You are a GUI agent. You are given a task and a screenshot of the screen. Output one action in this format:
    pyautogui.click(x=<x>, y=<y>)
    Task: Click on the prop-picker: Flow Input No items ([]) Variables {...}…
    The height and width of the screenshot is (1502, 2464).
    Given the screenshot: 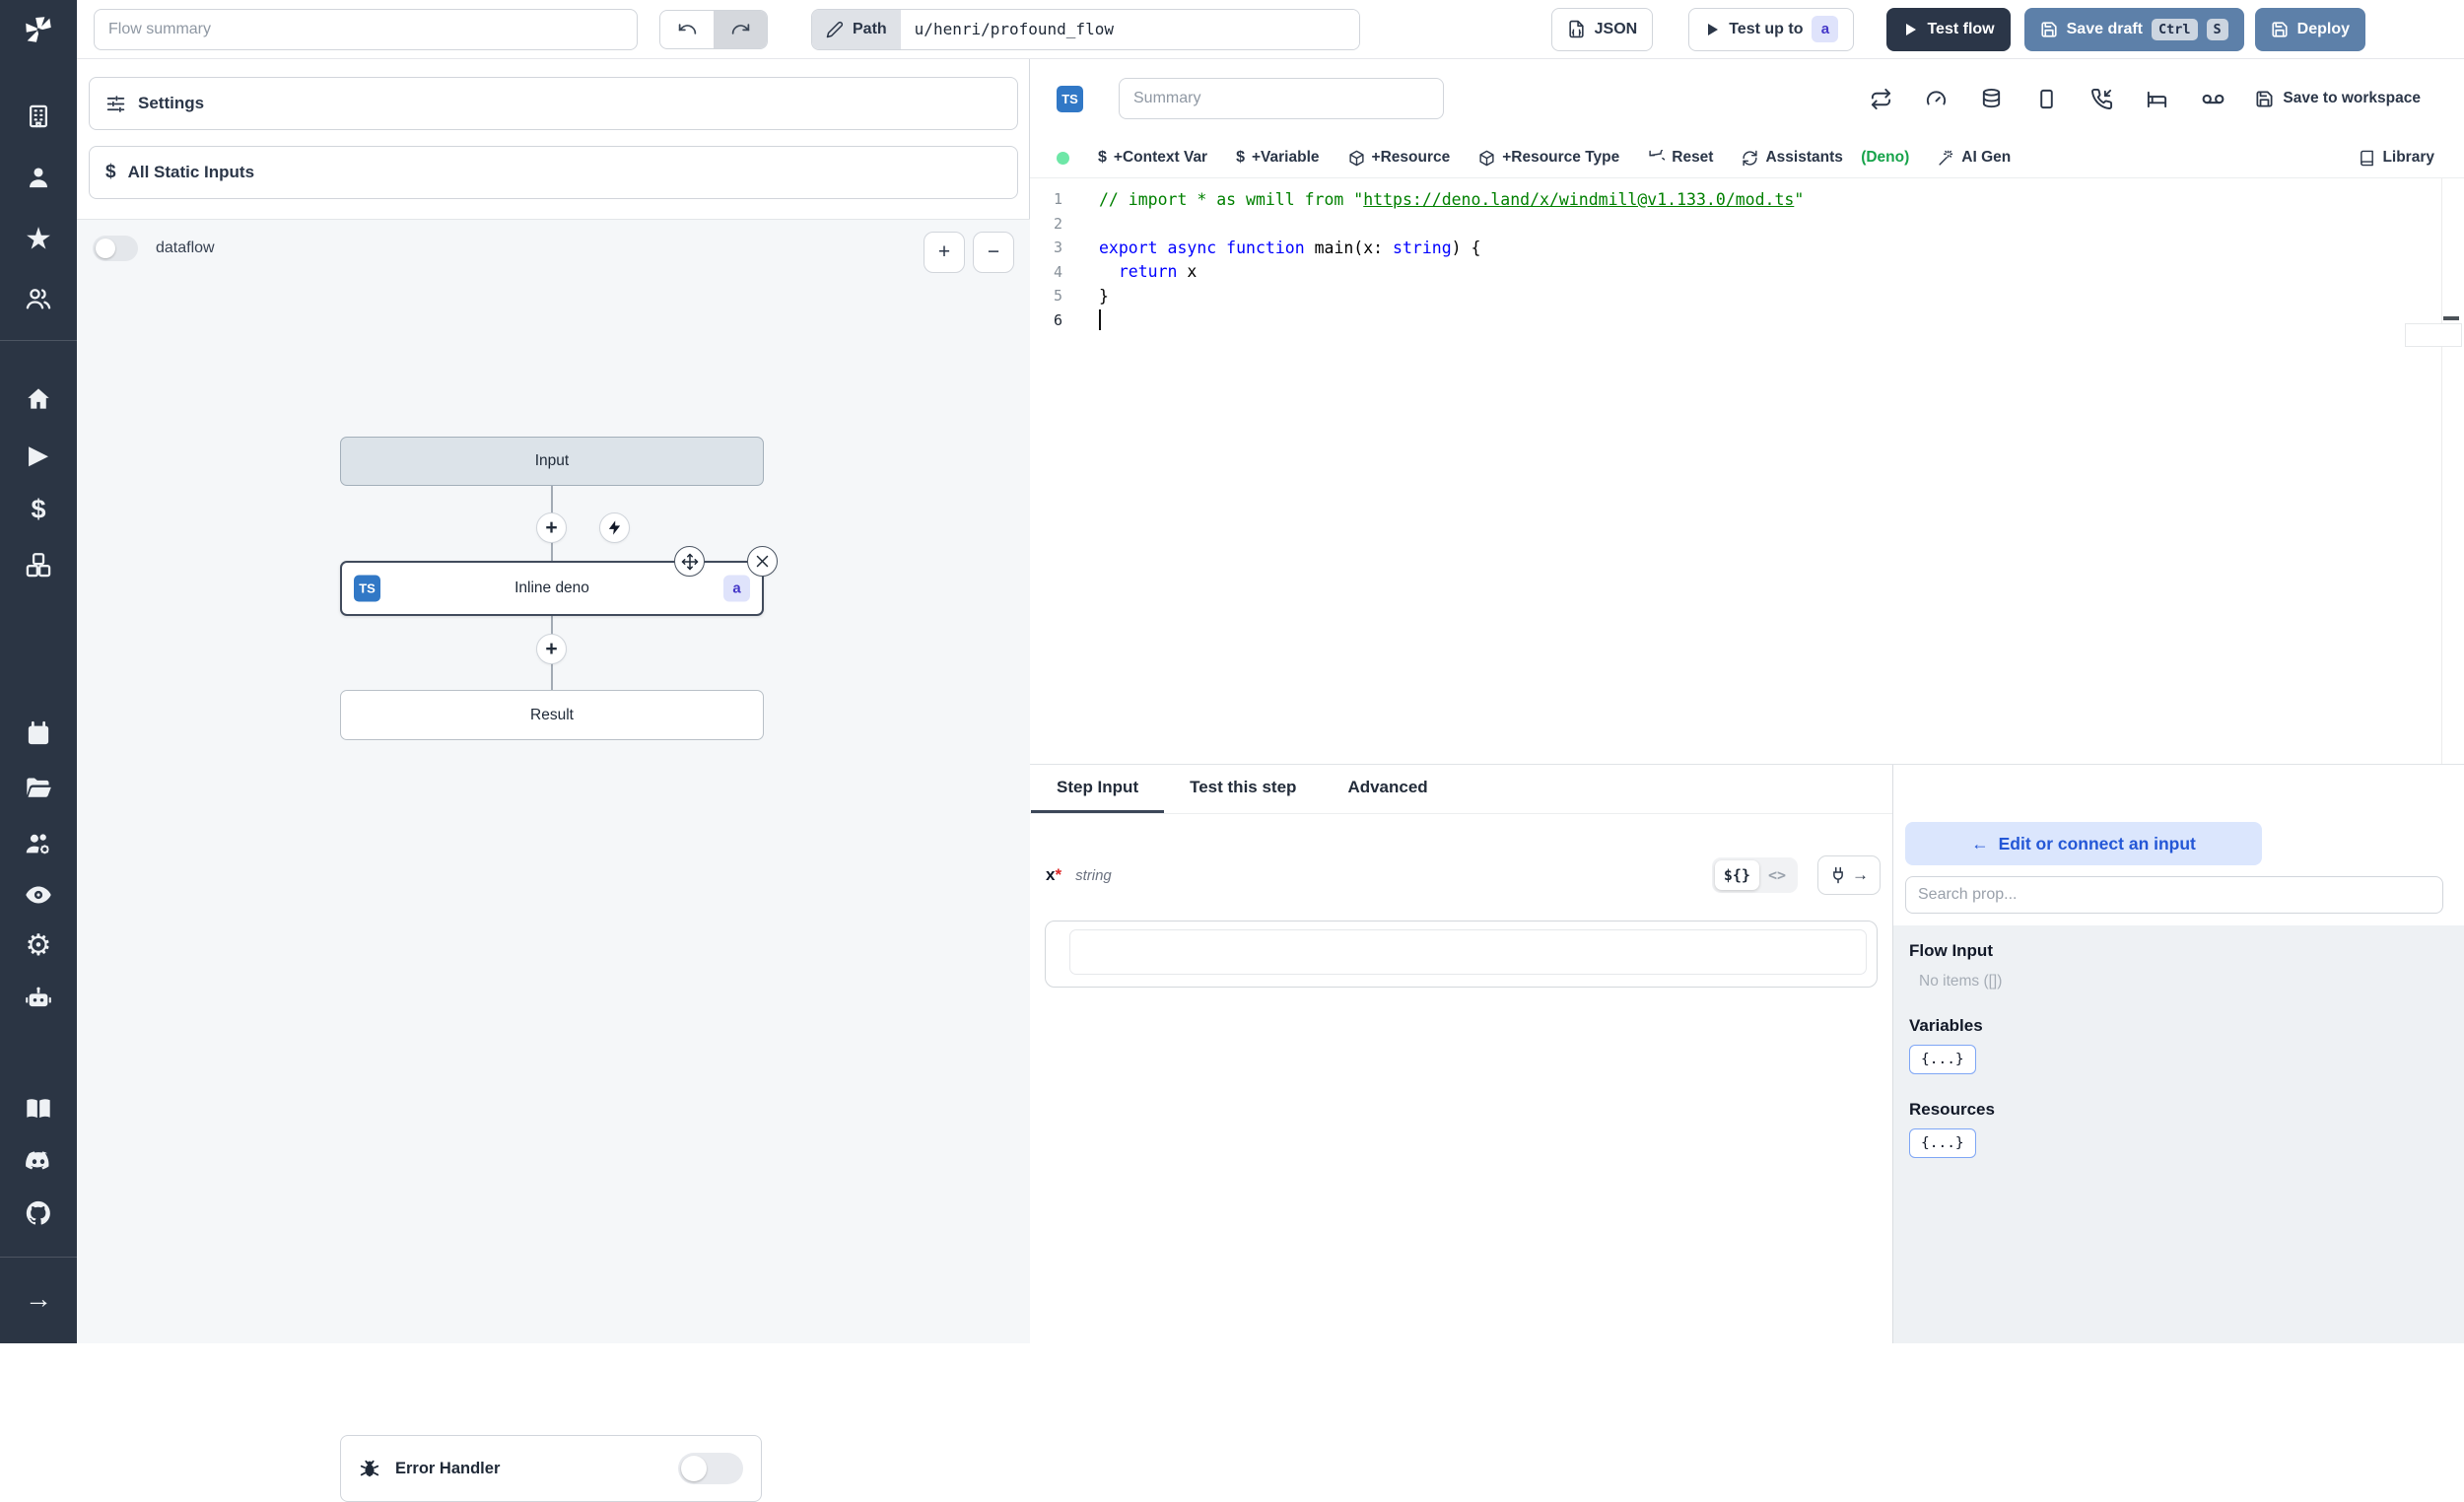 What is the action you would take?
    pyautogui.click(x=2178, y=1134)
    